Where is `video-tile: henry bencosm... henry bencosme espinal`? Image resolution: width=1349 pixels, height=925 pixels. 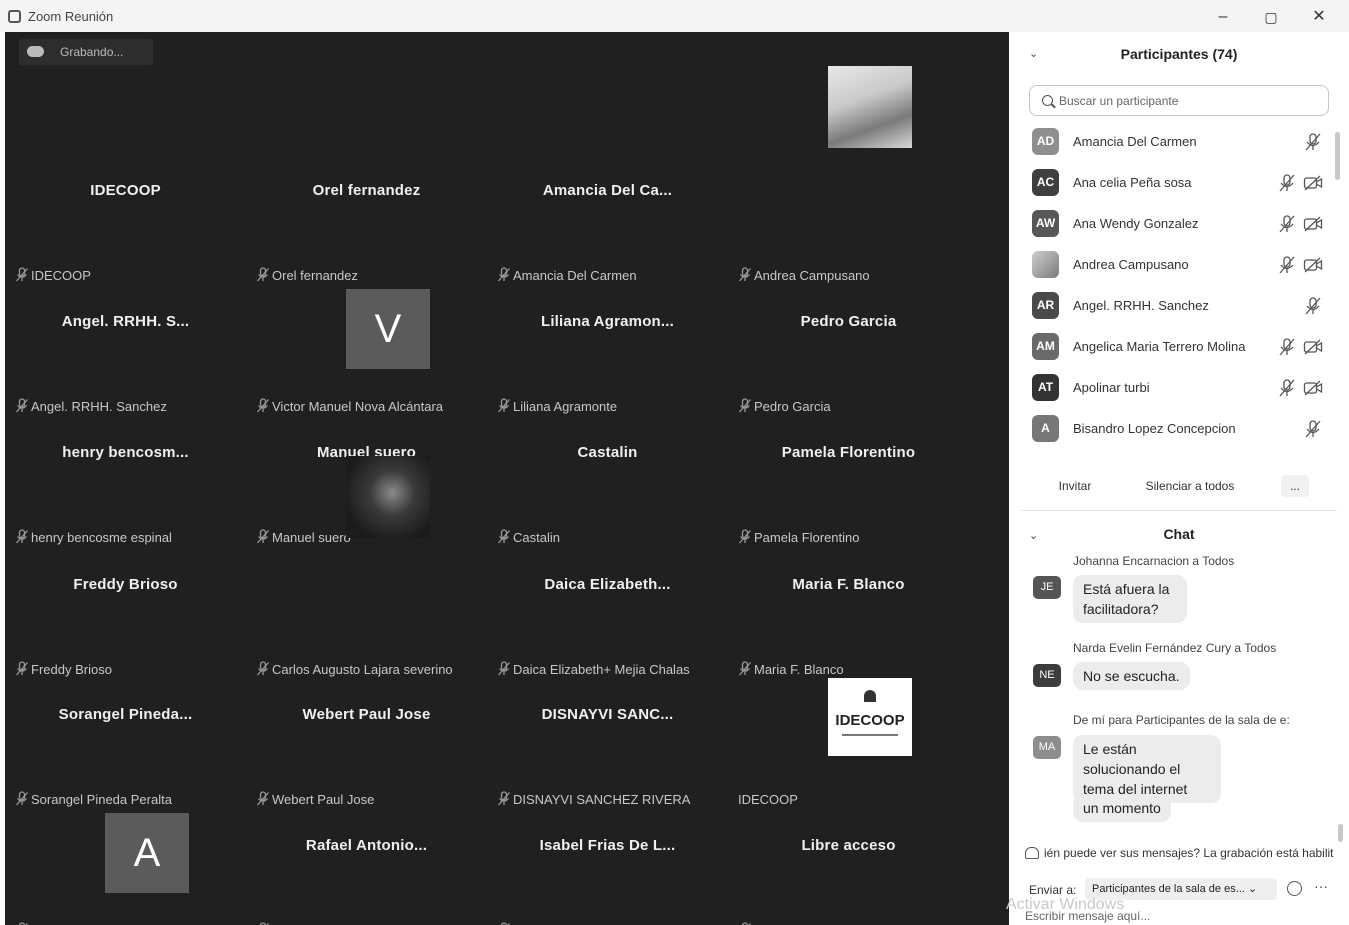 video-tile: henry bencosm... henry bencosme espinal is located at coordinates (125, 439).